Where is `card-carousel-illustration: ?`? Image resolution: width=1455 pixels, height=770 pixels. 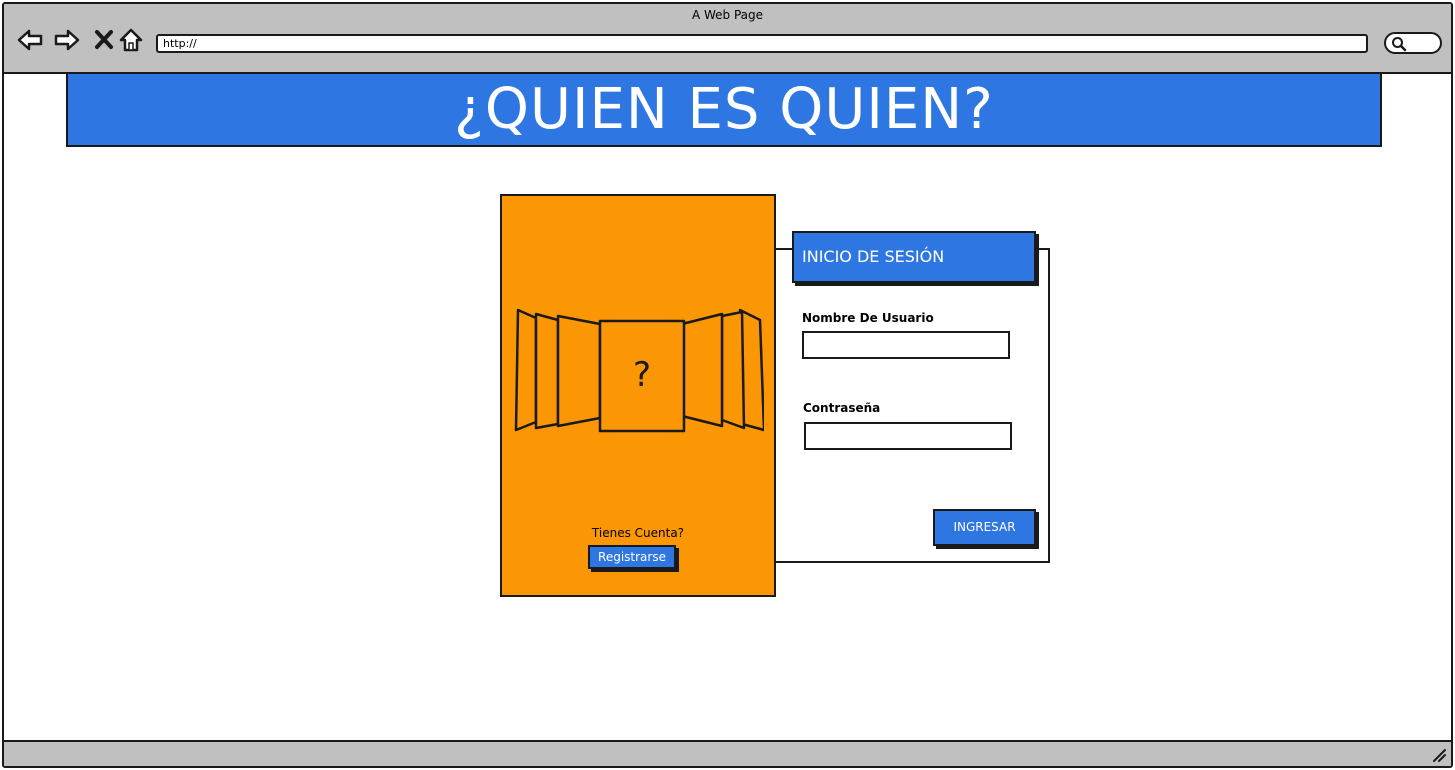 card-carousel-illustration: ? is located at coordinates (639, 370).